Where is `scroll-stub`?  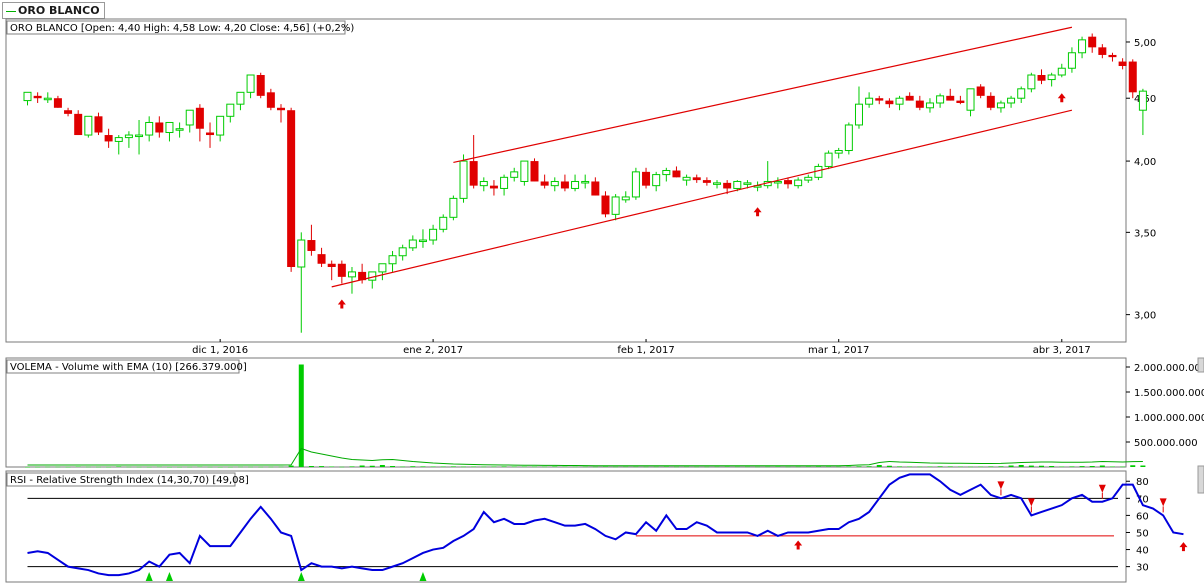
scroll-stub is located at coordinates (1200, 479).